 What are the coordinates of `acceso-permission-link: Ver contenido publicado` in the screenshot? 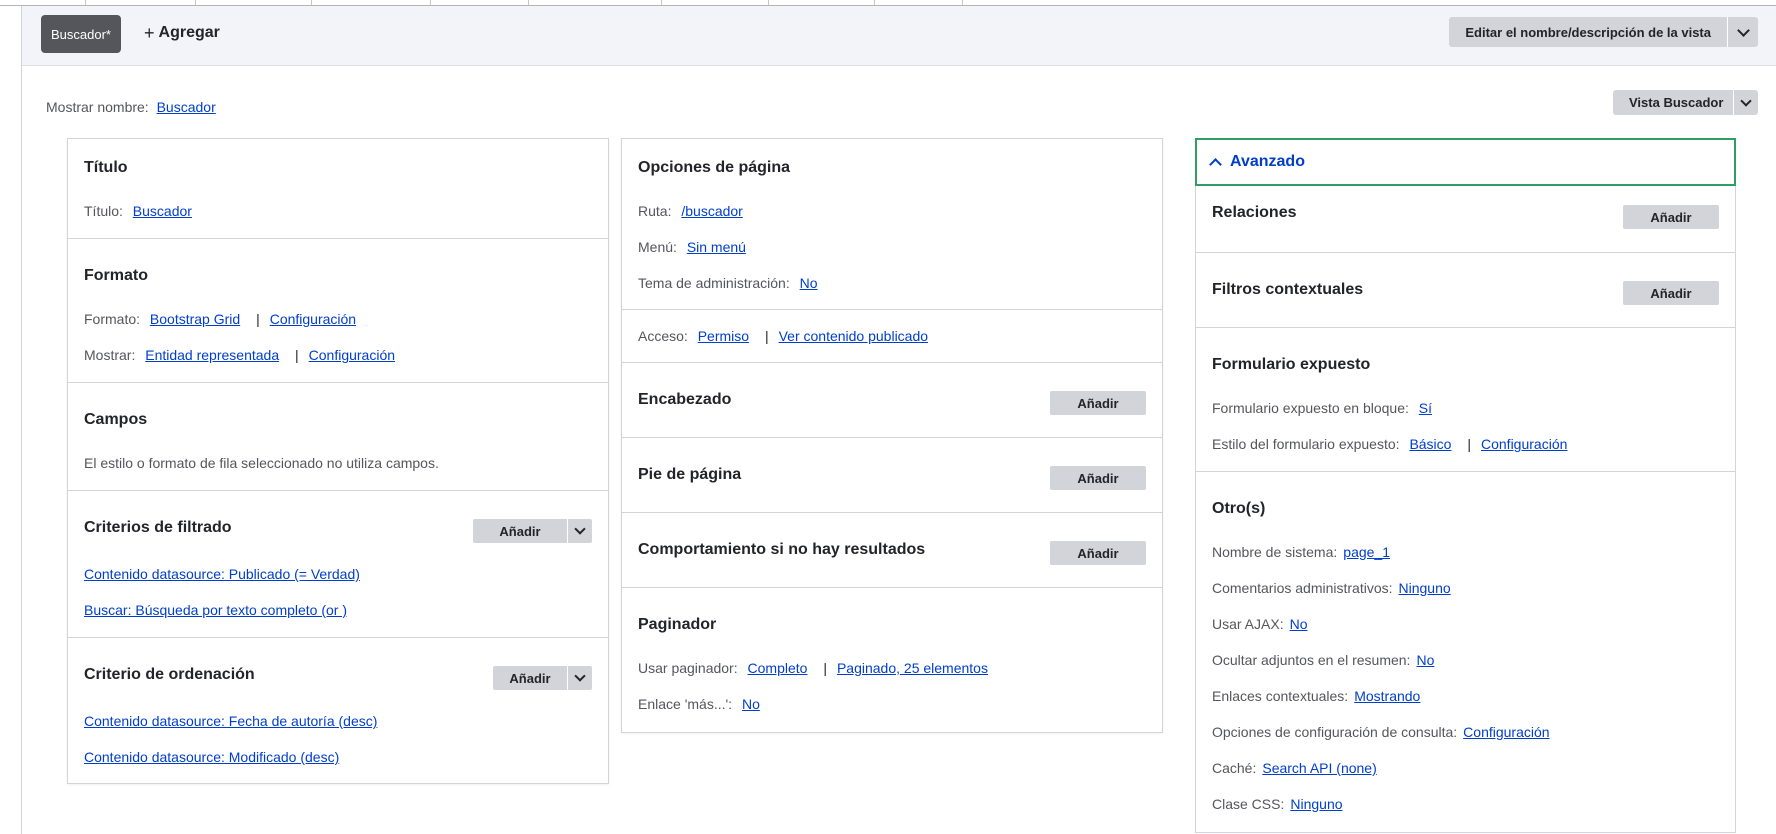 It's located at (853, 336).